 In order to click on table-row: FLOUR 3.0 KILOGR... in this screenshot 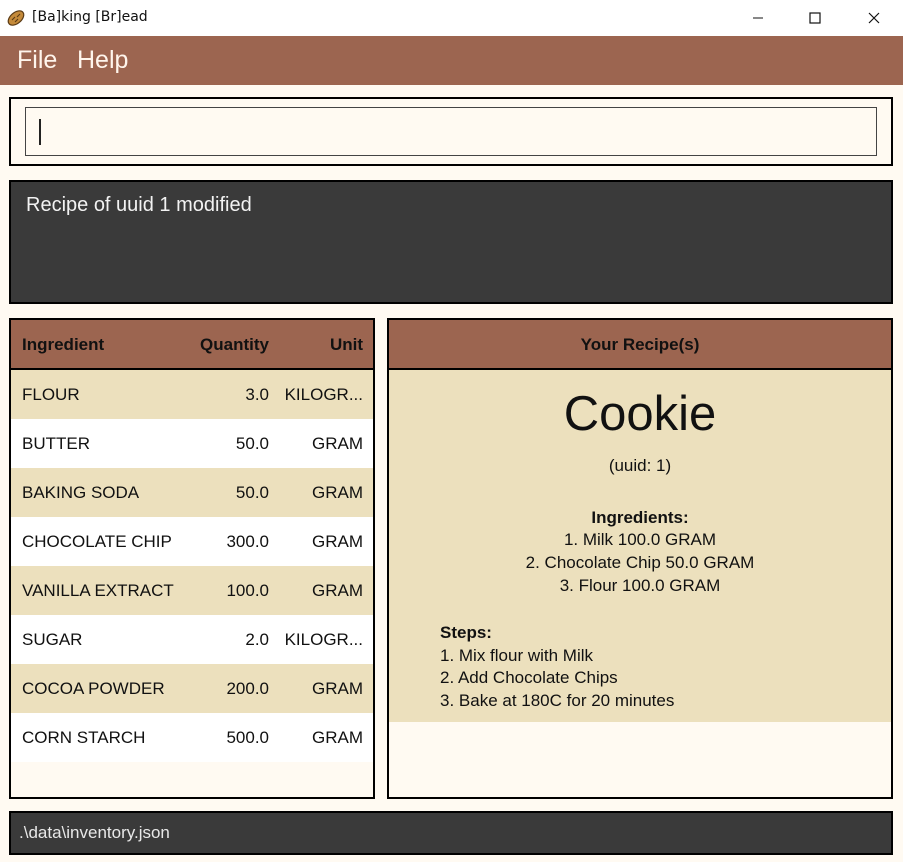, I will do `click(192, 394)`.